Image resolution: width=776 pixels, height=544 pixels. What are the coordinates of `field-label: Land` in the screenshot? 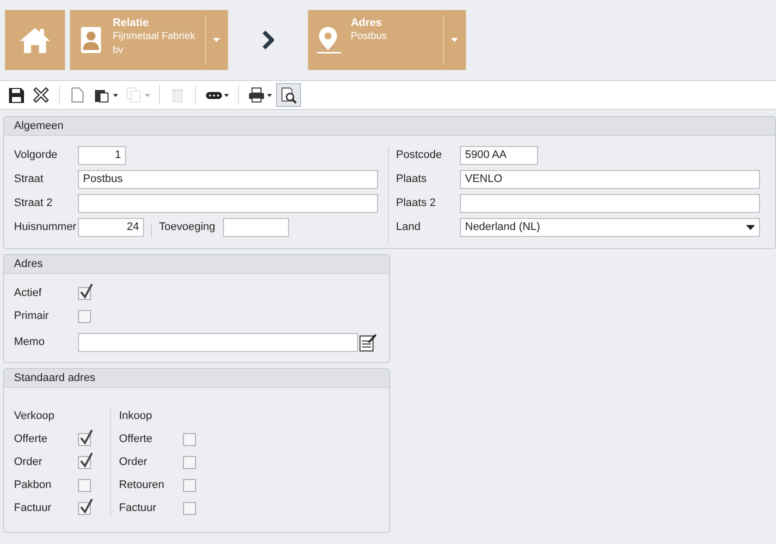 It's located at (409, 228).